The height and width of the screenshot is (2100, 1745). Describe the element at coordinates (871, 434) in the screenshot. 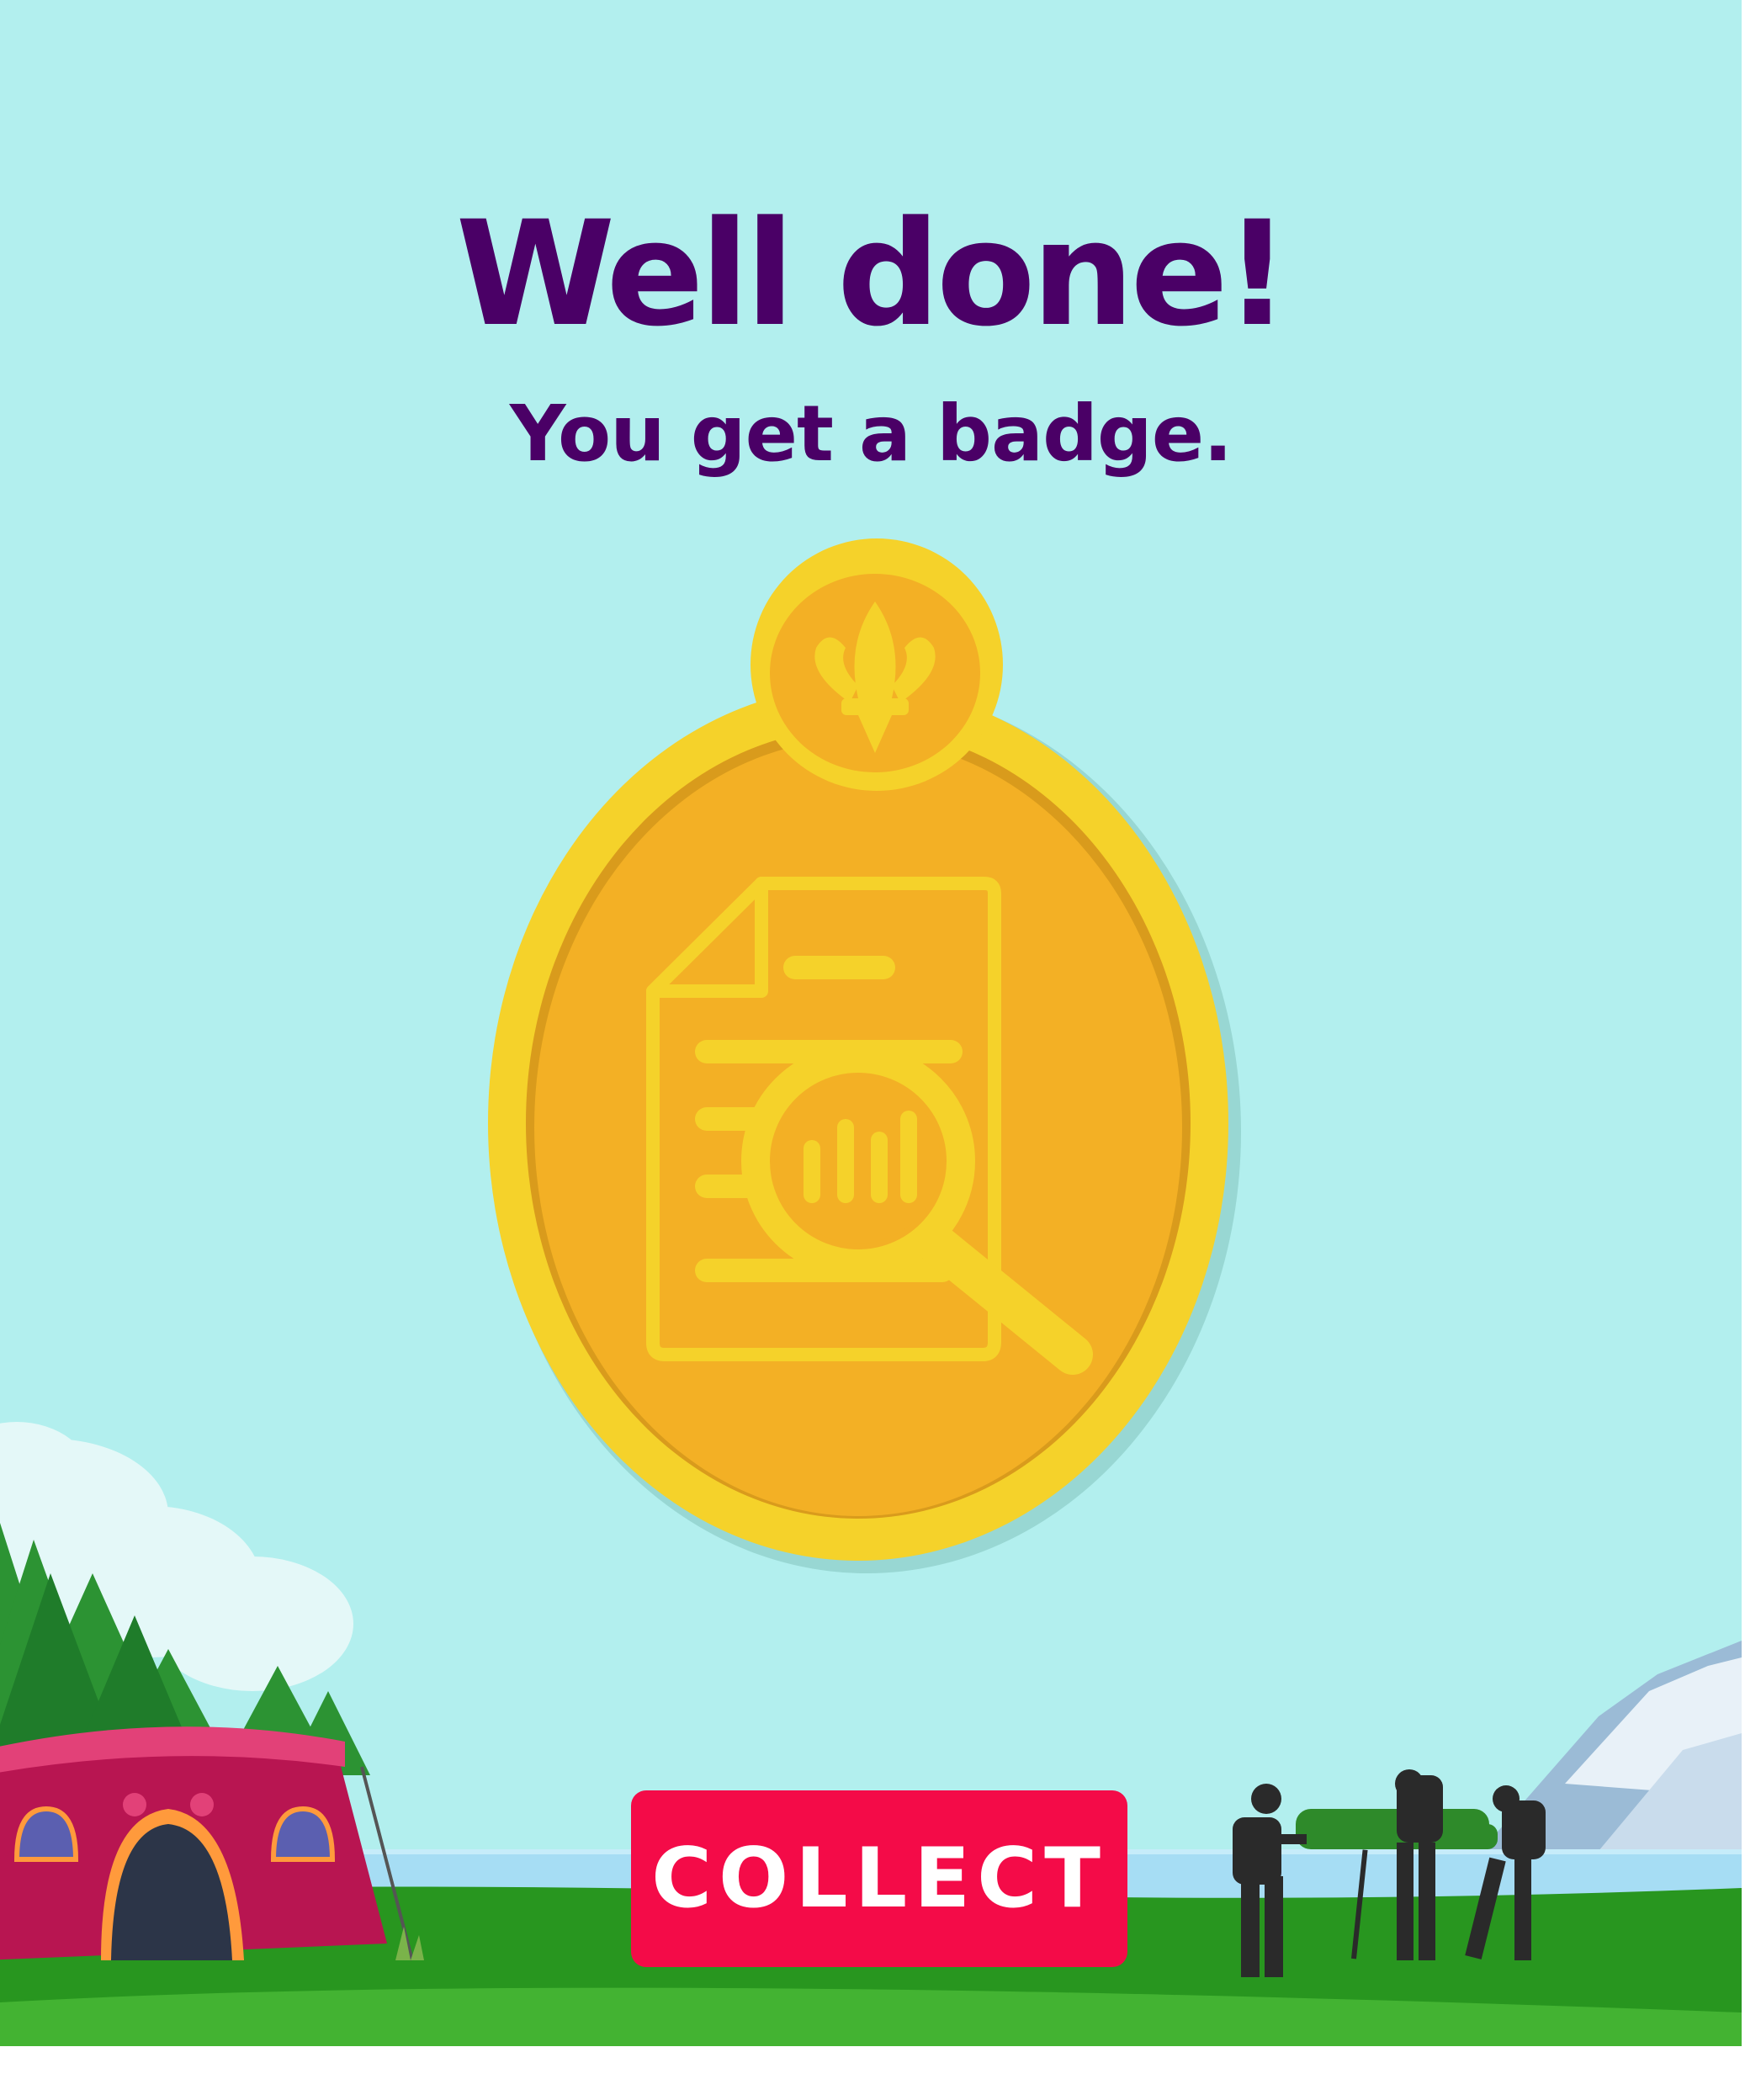

I see `subline: You get a badge.` at that location.